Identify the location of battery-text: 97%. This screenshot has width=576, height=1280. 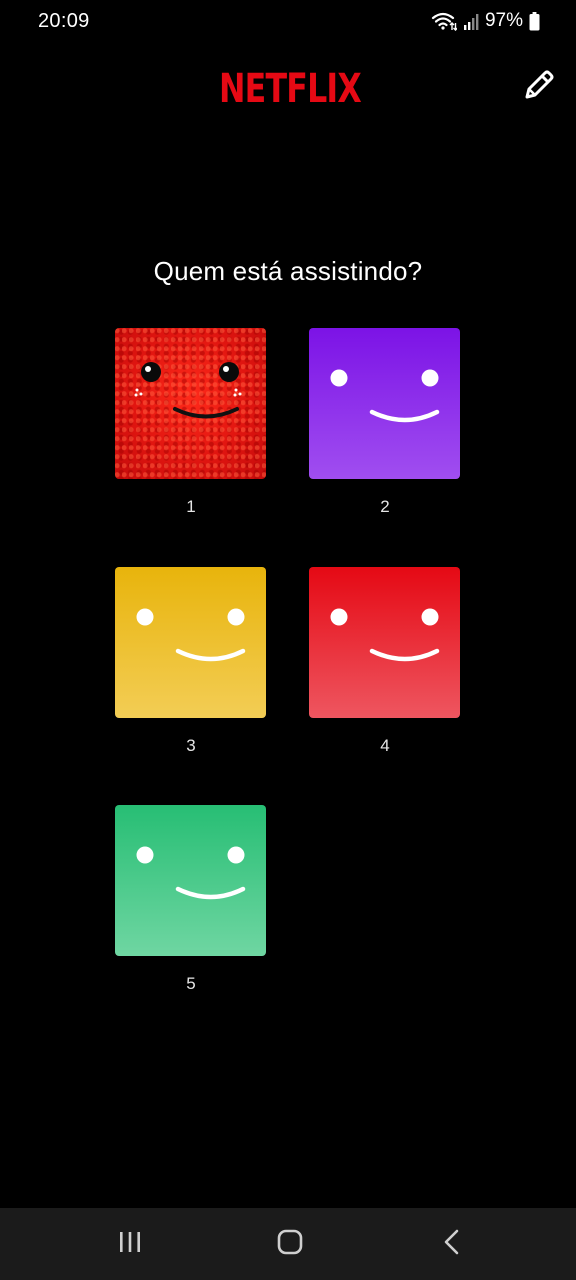
(503, 20).